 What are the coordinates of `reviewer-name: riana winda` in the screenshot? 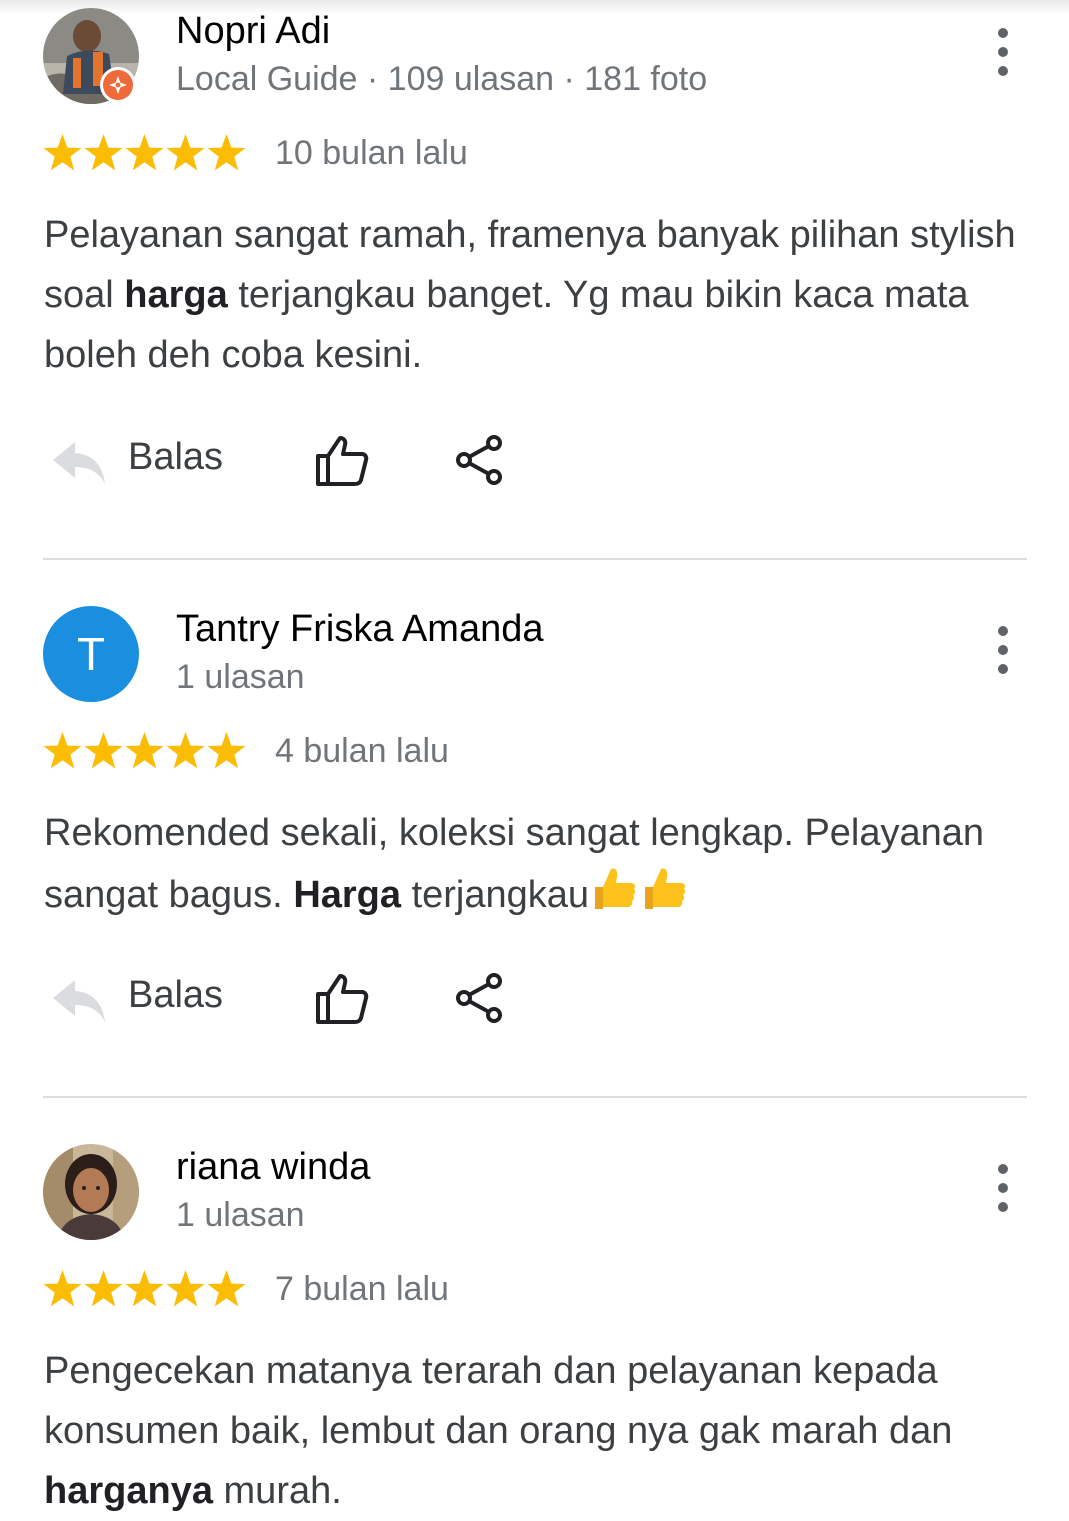 It's located at (273, 1167).